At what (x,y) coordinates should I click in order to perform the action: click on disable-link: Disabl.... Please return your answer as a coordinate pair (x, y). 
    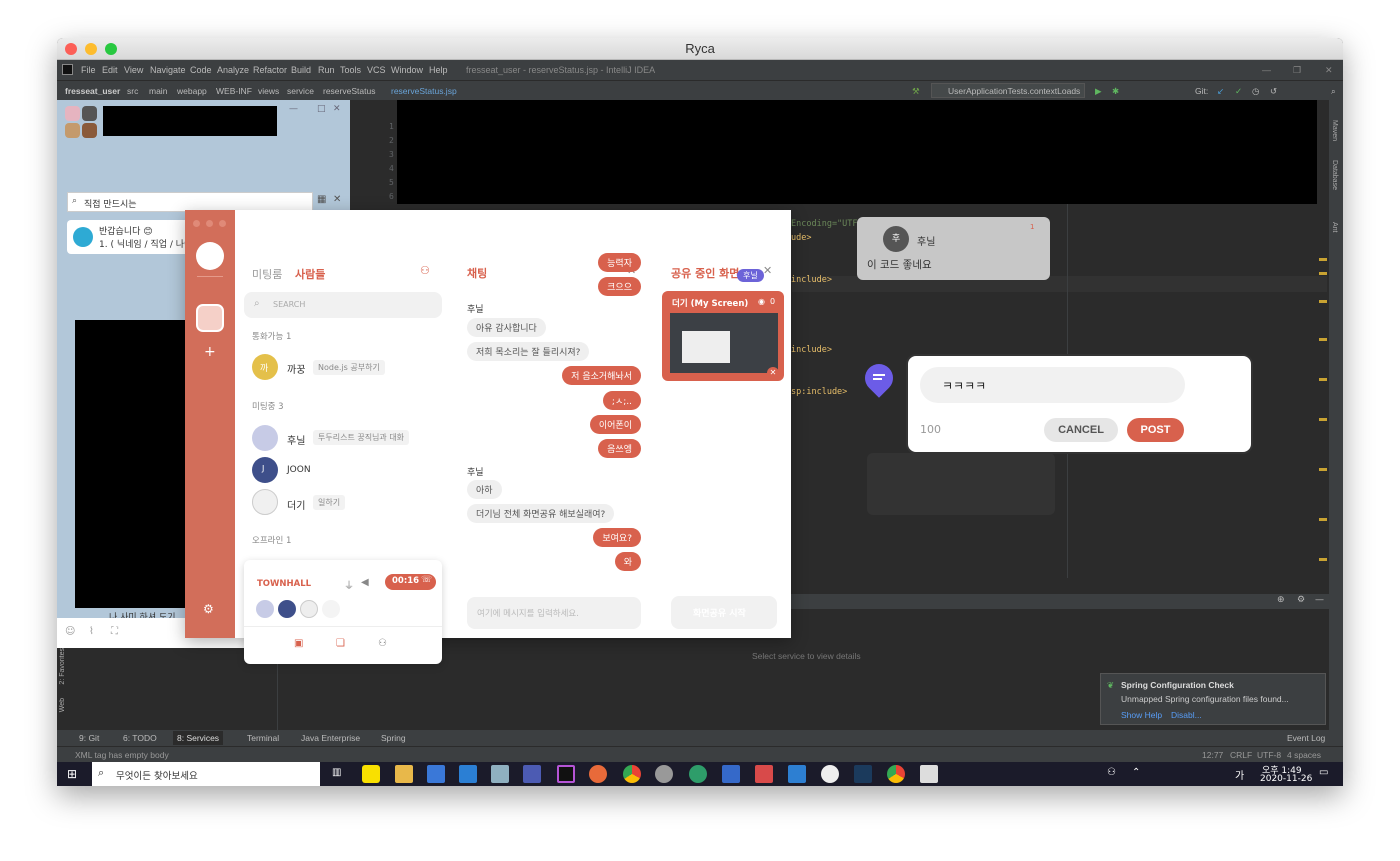
    Looking at the image, I should click on (1186, 715).